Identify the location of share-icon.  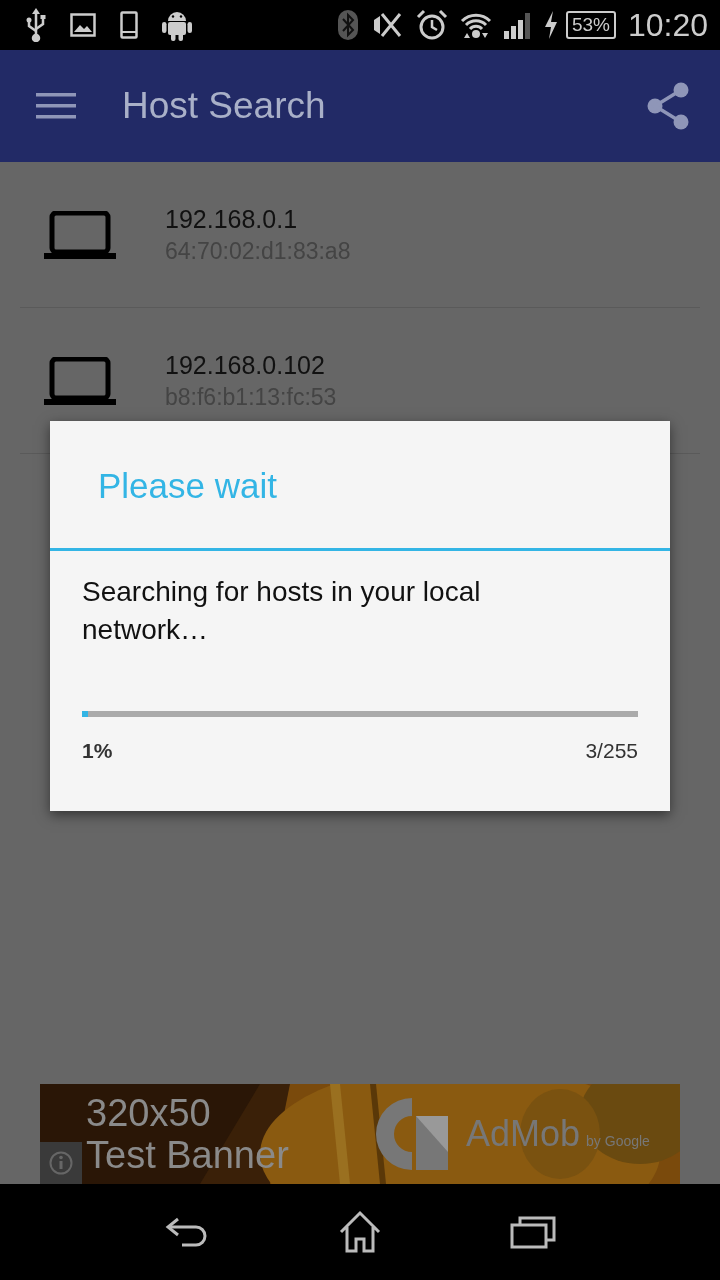
(668, 106).